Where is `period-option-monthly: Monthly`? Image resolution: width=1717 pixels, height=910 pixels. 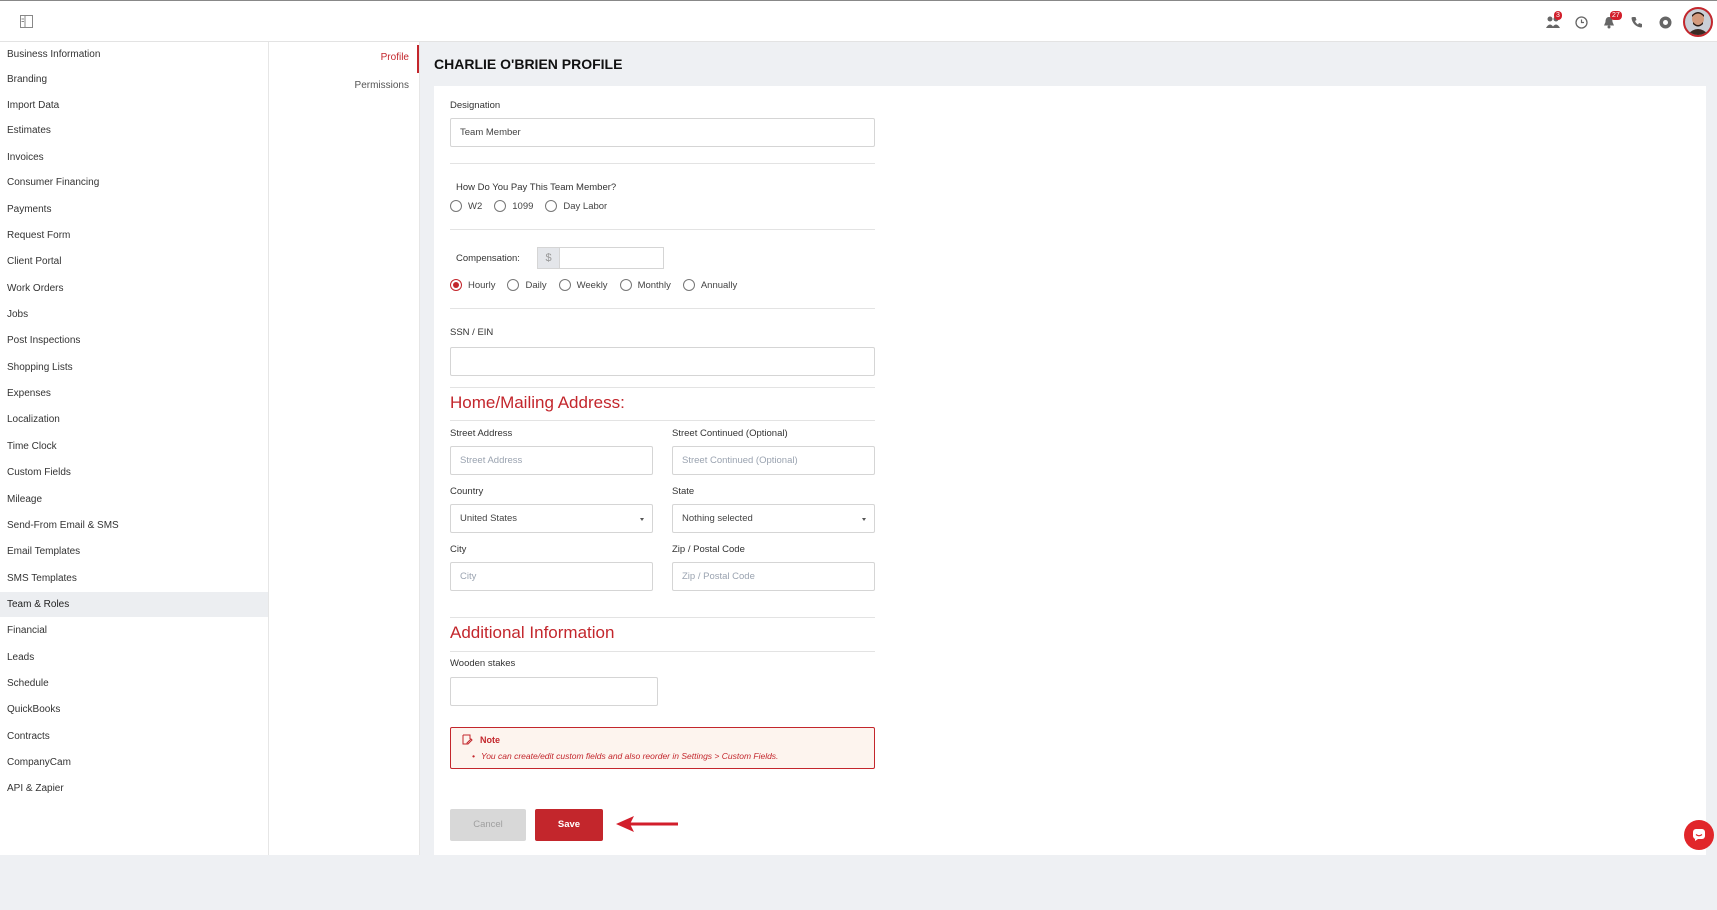 period-option-monthly: Monthly is located at coordinates (645, 285).